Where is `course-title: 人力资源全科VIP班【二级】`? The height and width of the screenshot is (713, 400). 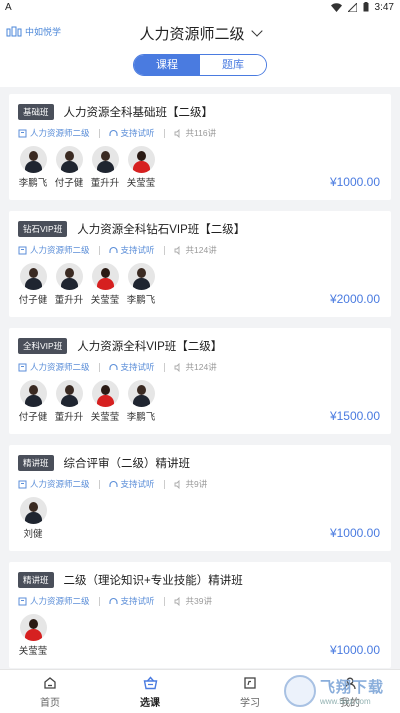
course-title: 人力资源全科VIP班【二级】 is located at coordinates (150, 347).